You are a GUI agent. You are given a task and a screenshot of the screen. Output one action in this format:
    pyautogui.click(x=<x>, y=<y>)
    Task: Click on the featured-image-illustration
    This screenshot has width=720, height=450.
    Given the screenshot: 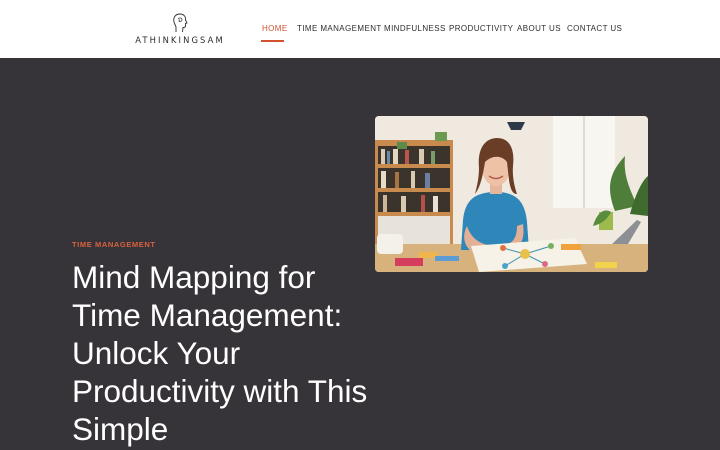 What is the action you would take?
    pyautogui.click(x=511, y=194)
    